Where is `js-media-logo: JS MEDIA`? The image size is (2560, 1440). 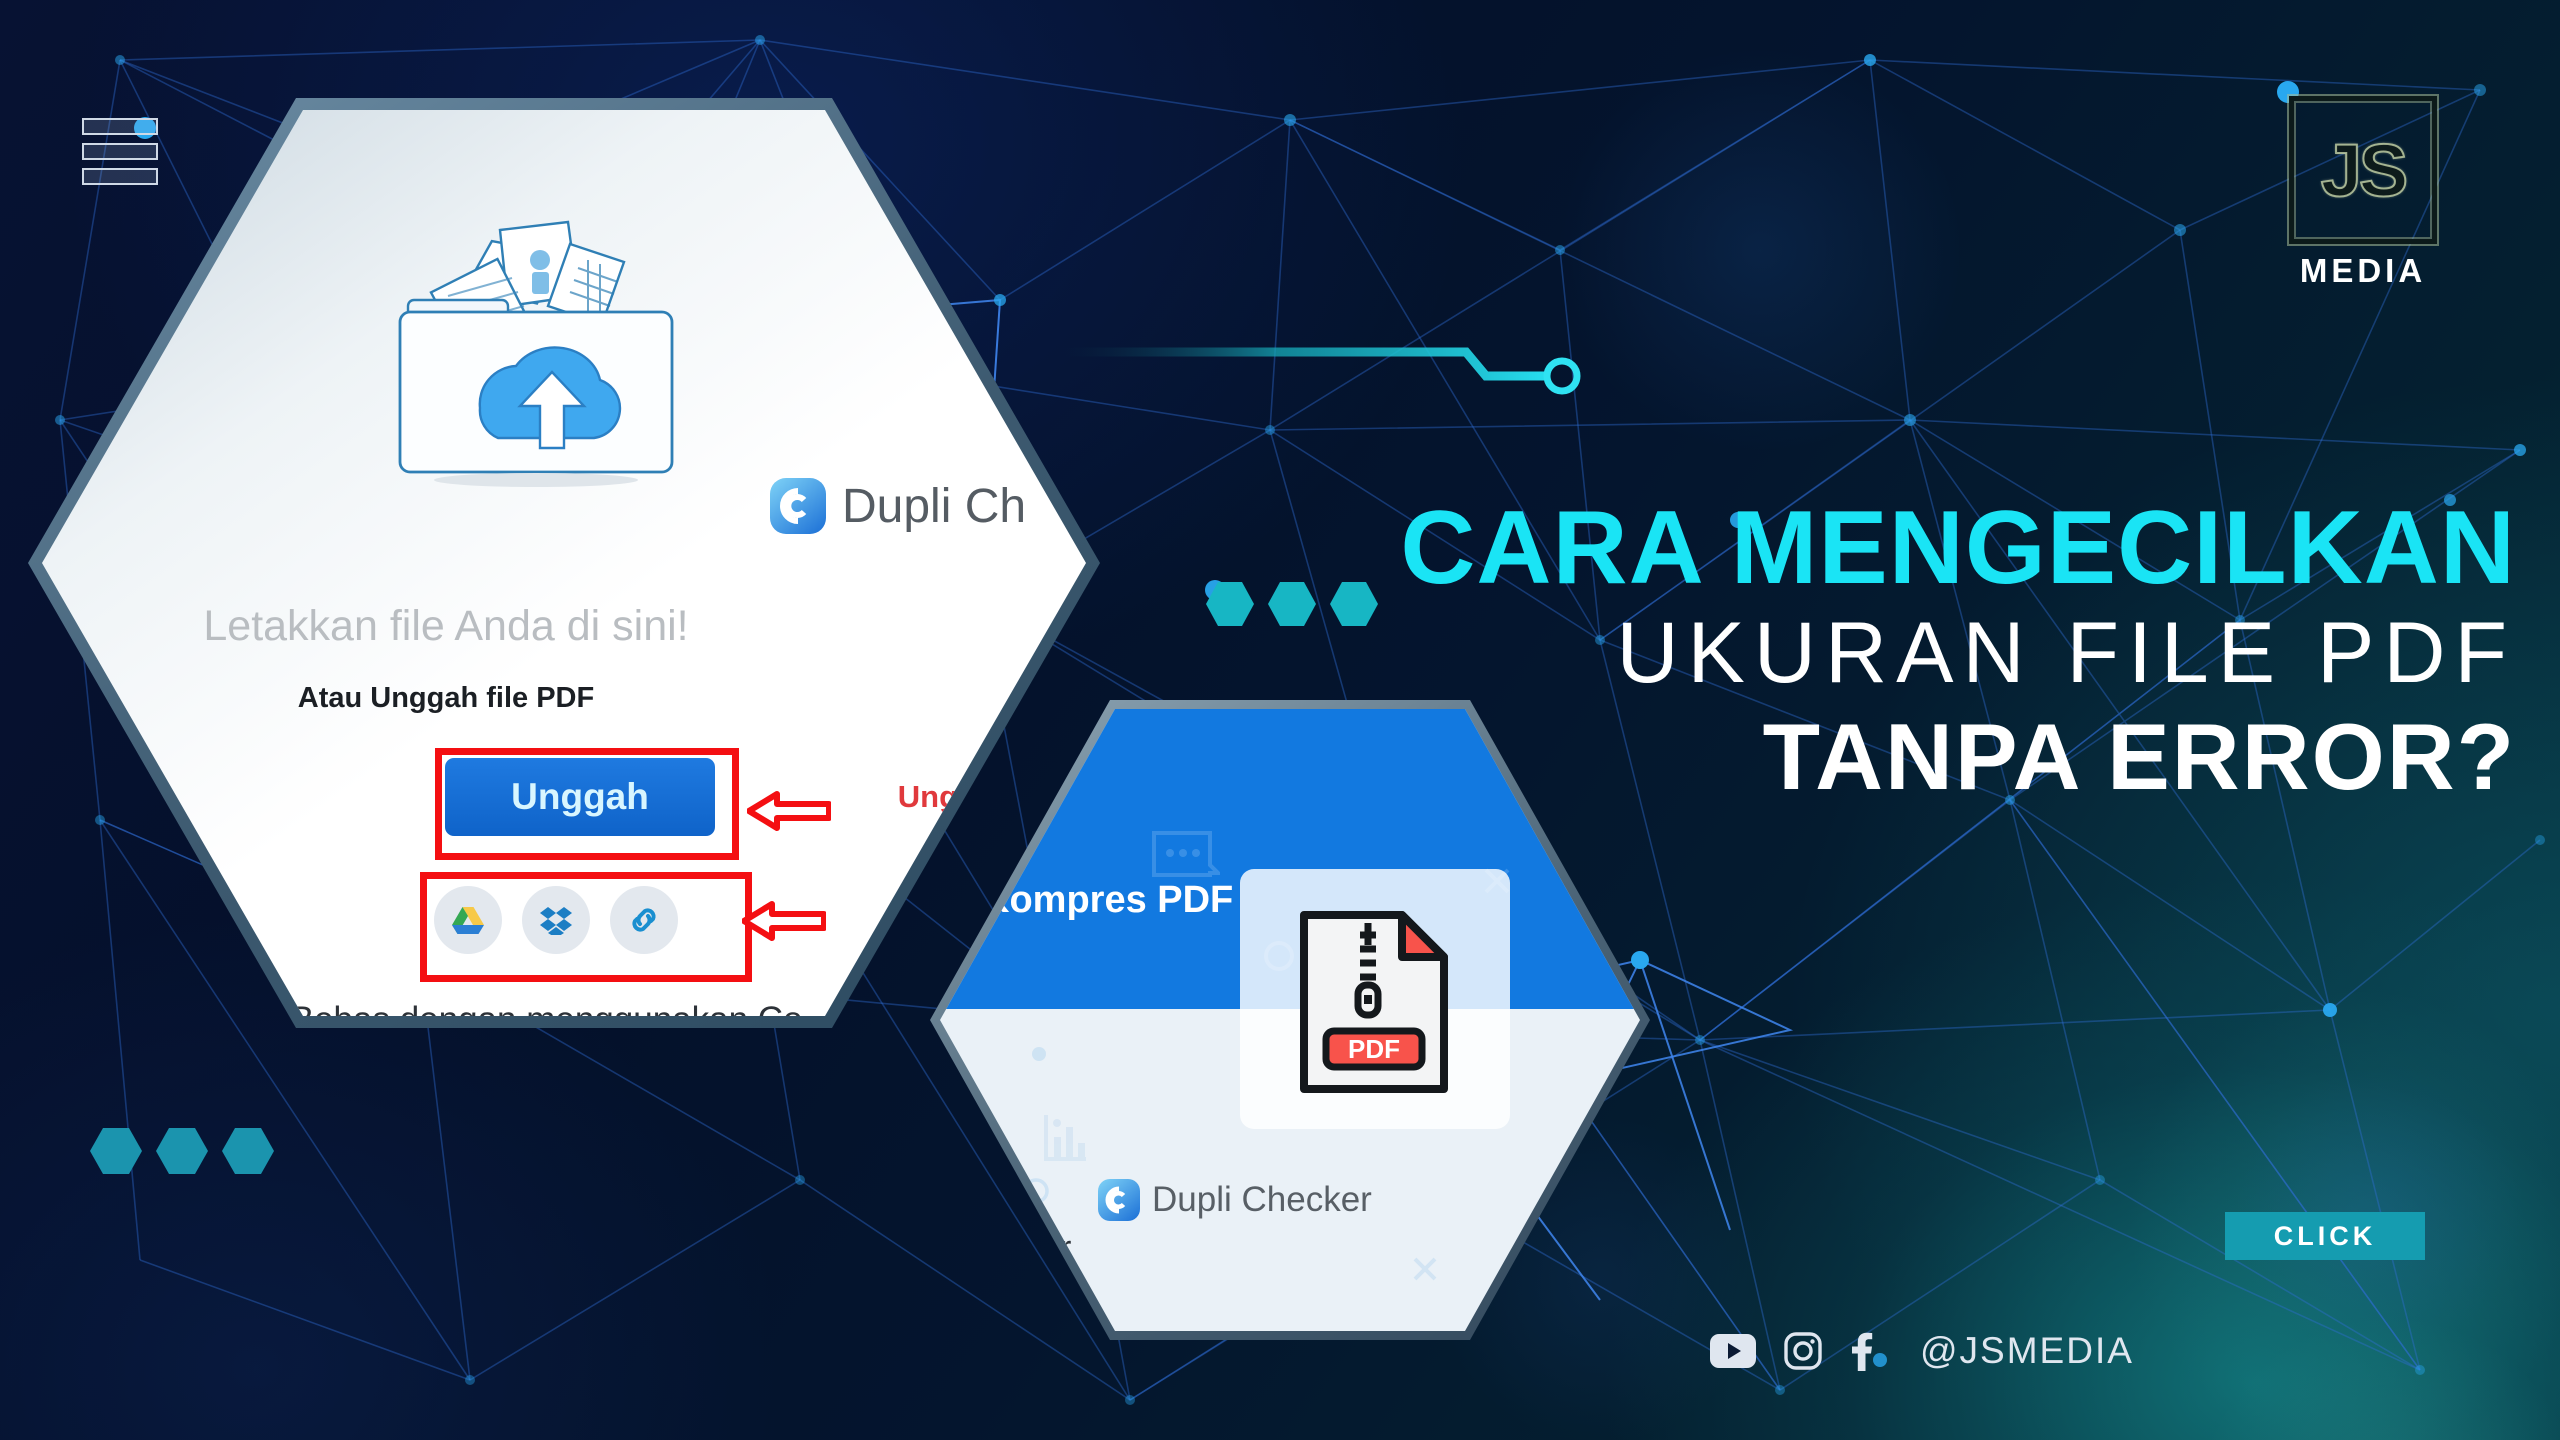 js-media-logo: JS MEDIA is located at coordinates (2363, 193).